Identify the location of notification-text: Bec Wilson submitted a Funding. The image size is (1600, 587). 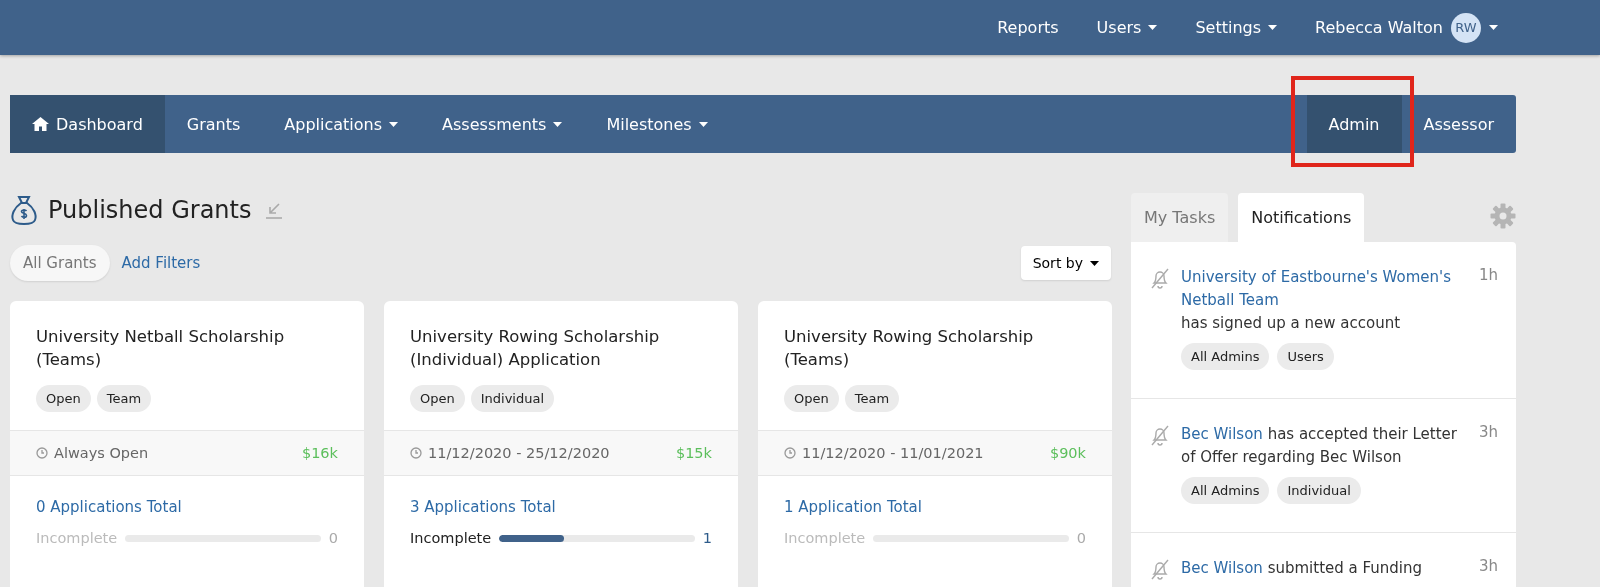
(1302, 568).